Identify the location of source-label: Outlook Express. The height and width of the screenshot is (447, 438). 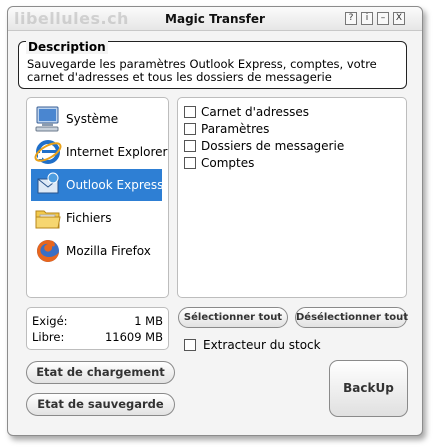
(115, 185).